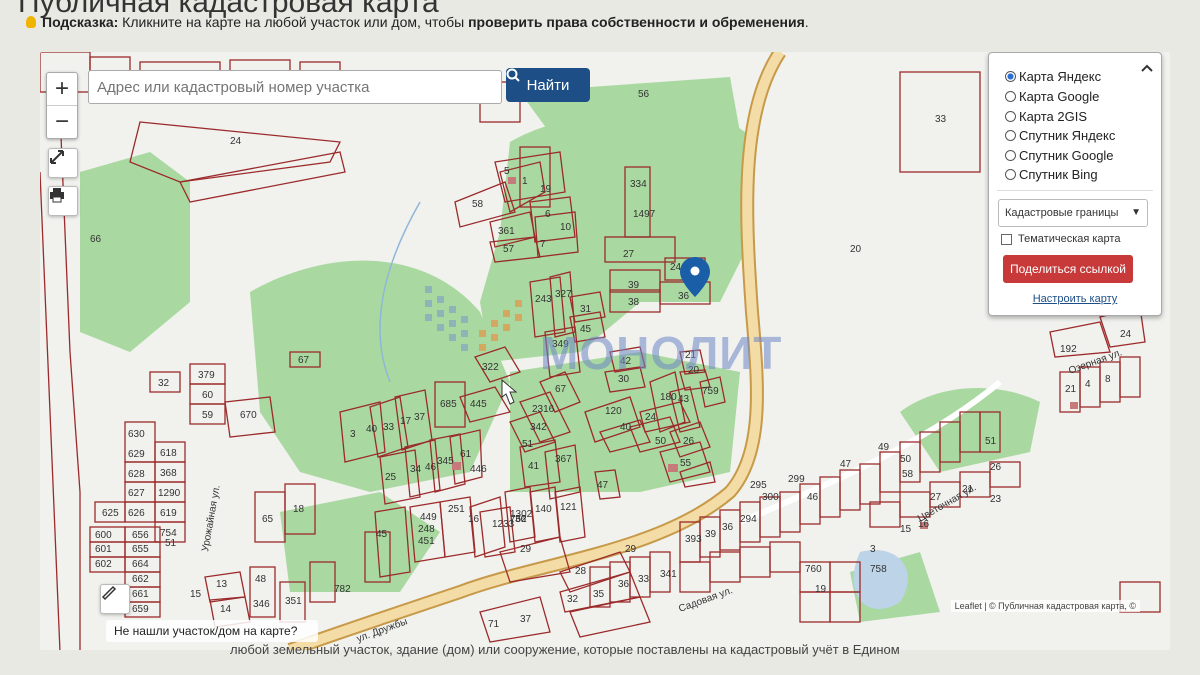  I want to click on layer-option-google-satellite: Спутник Google, so click(1059, 155).